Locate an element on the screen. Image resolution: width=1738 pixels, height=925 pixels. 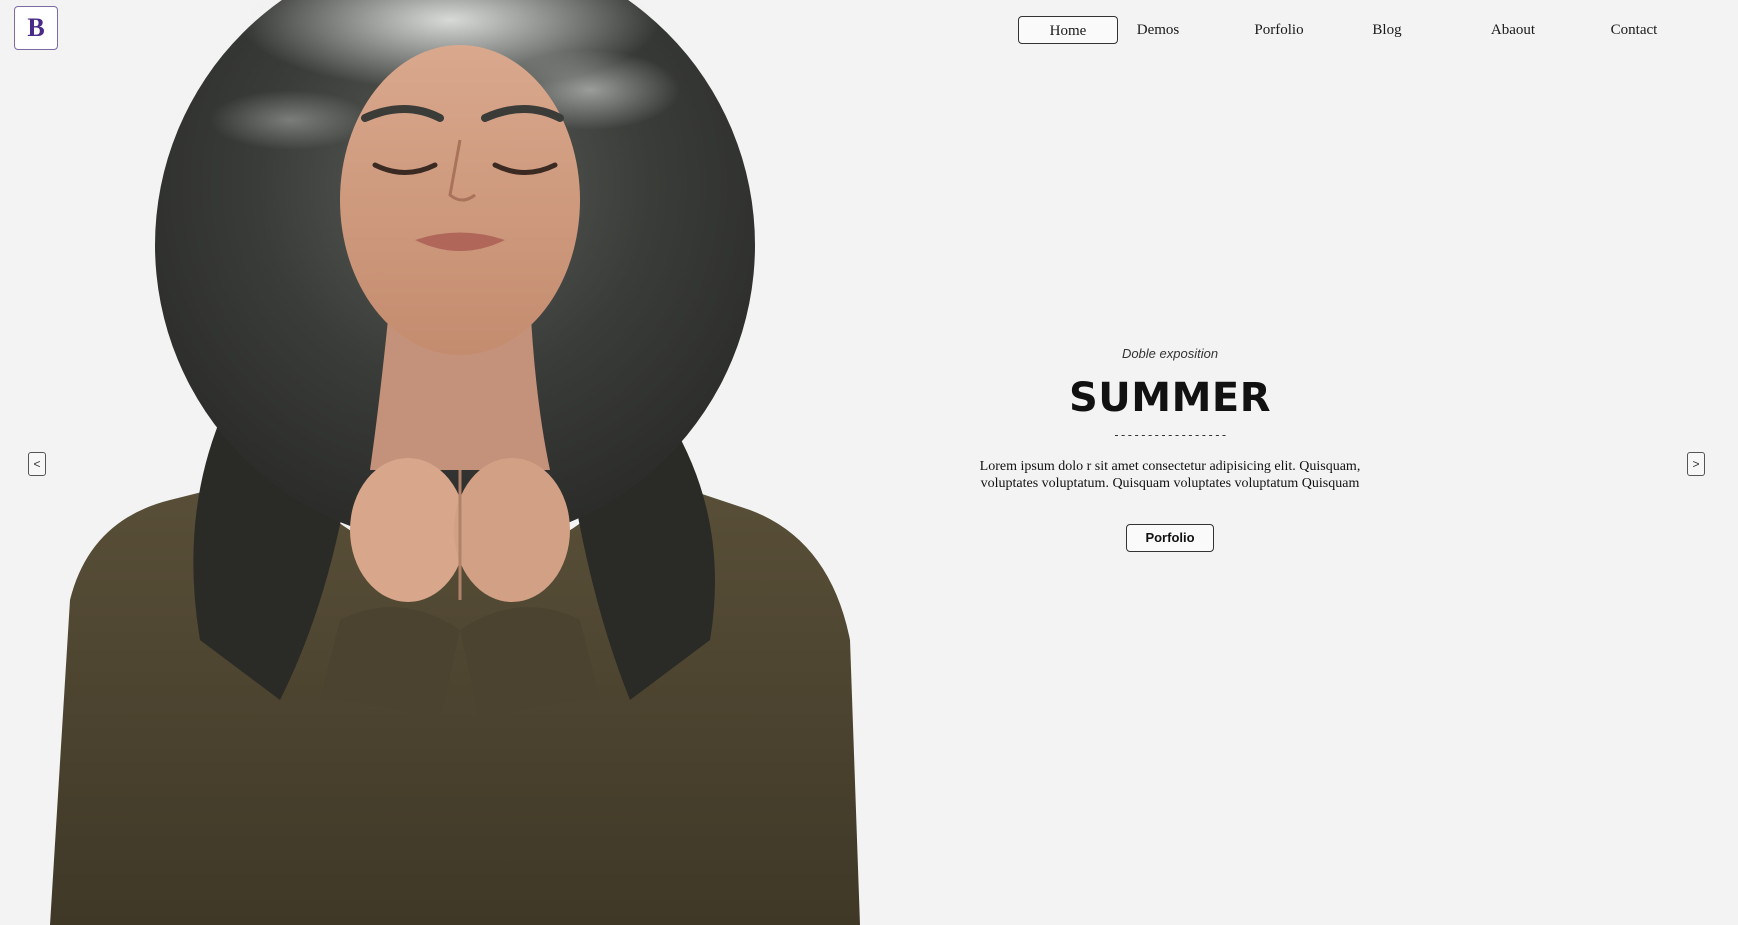
nav-portfolio: Porfolio is located at coordinates (1279, 30).